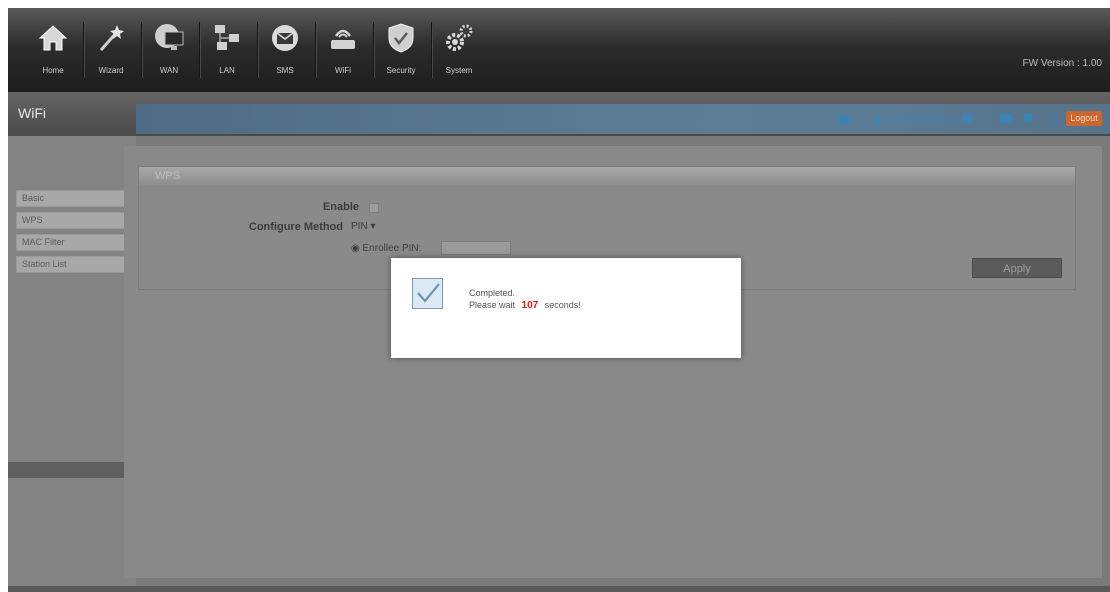 The width and height of the screenshot is (1110, 592). I want to click on nav-wifi: WiFi, so click(343, 49).